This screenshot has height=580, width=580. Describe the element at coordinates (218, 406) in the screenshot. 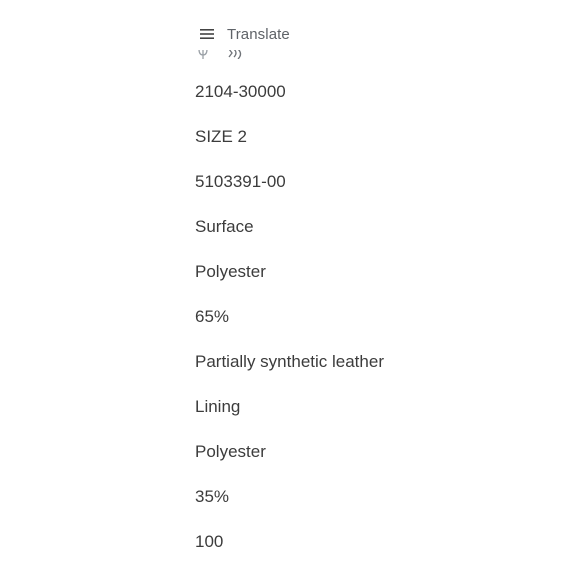

I see `result-line: Lining` at that location.